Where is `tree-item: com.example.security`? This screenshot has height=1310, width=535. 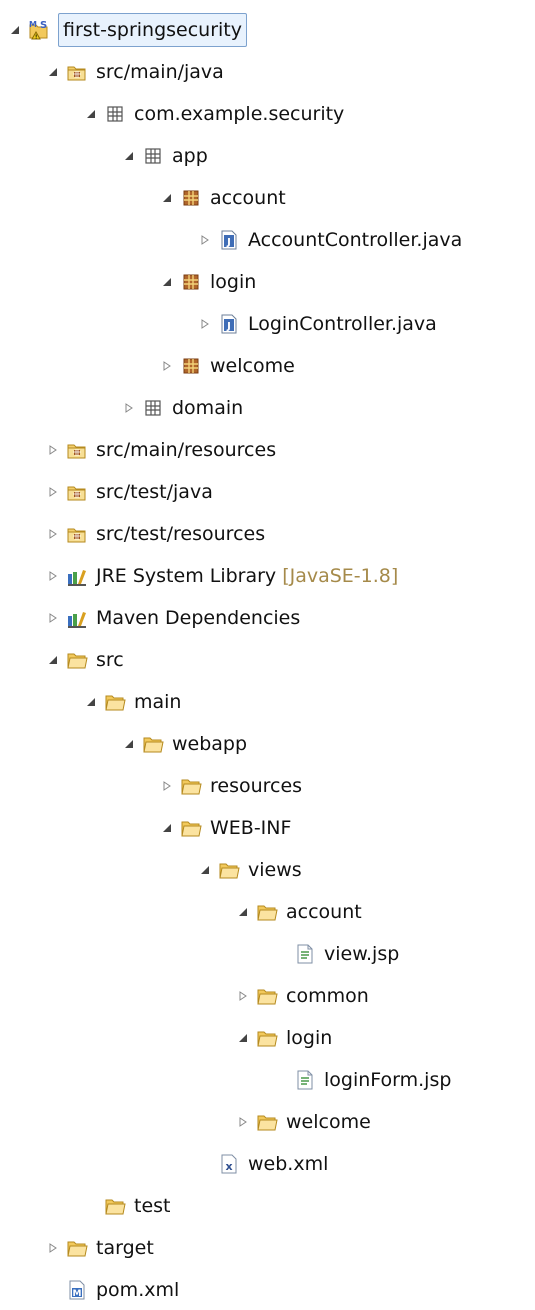
tree-item: com.example.security is located at coordinates (214, 114).